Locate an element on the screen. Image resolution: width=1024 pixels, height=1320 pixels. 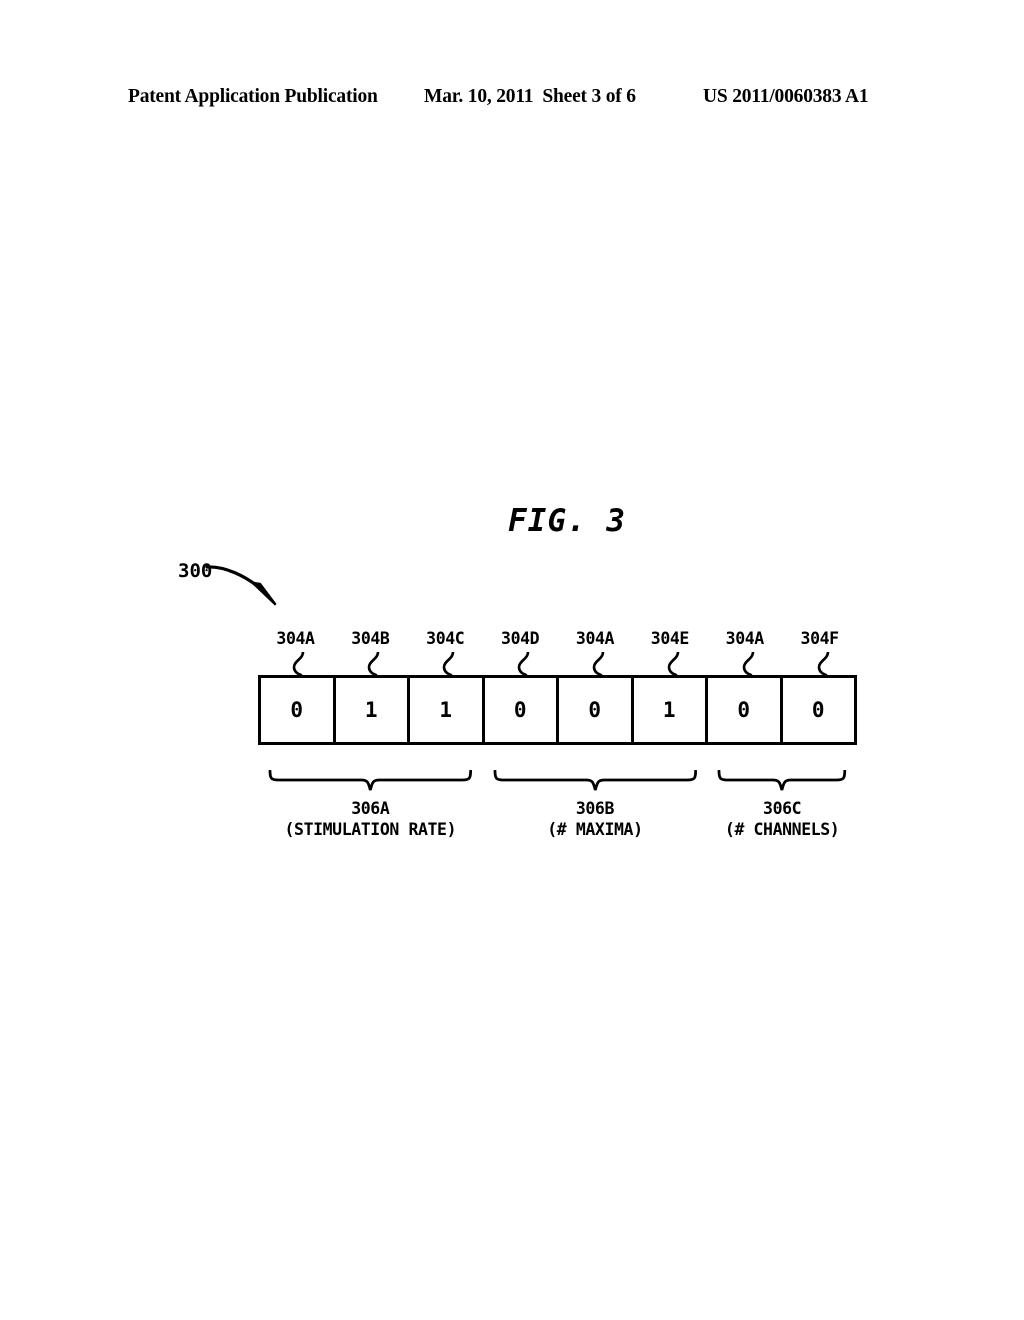
bit-reference-label: 304C is located at coordinates (445, 638).